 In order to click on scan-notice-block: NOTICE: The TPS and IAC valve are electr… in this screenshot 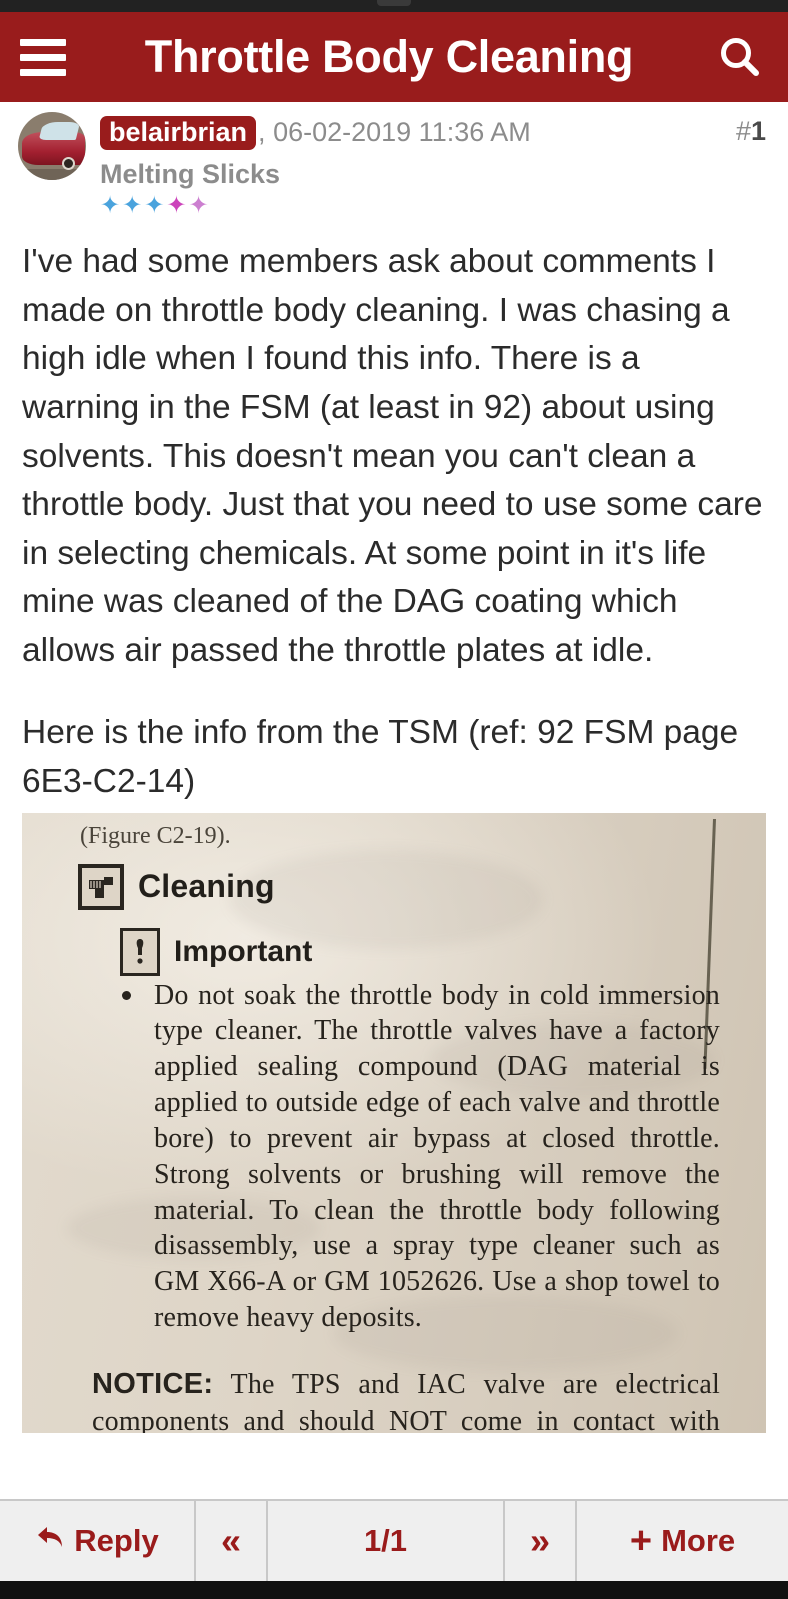, I will do `click(406, 1399)`.